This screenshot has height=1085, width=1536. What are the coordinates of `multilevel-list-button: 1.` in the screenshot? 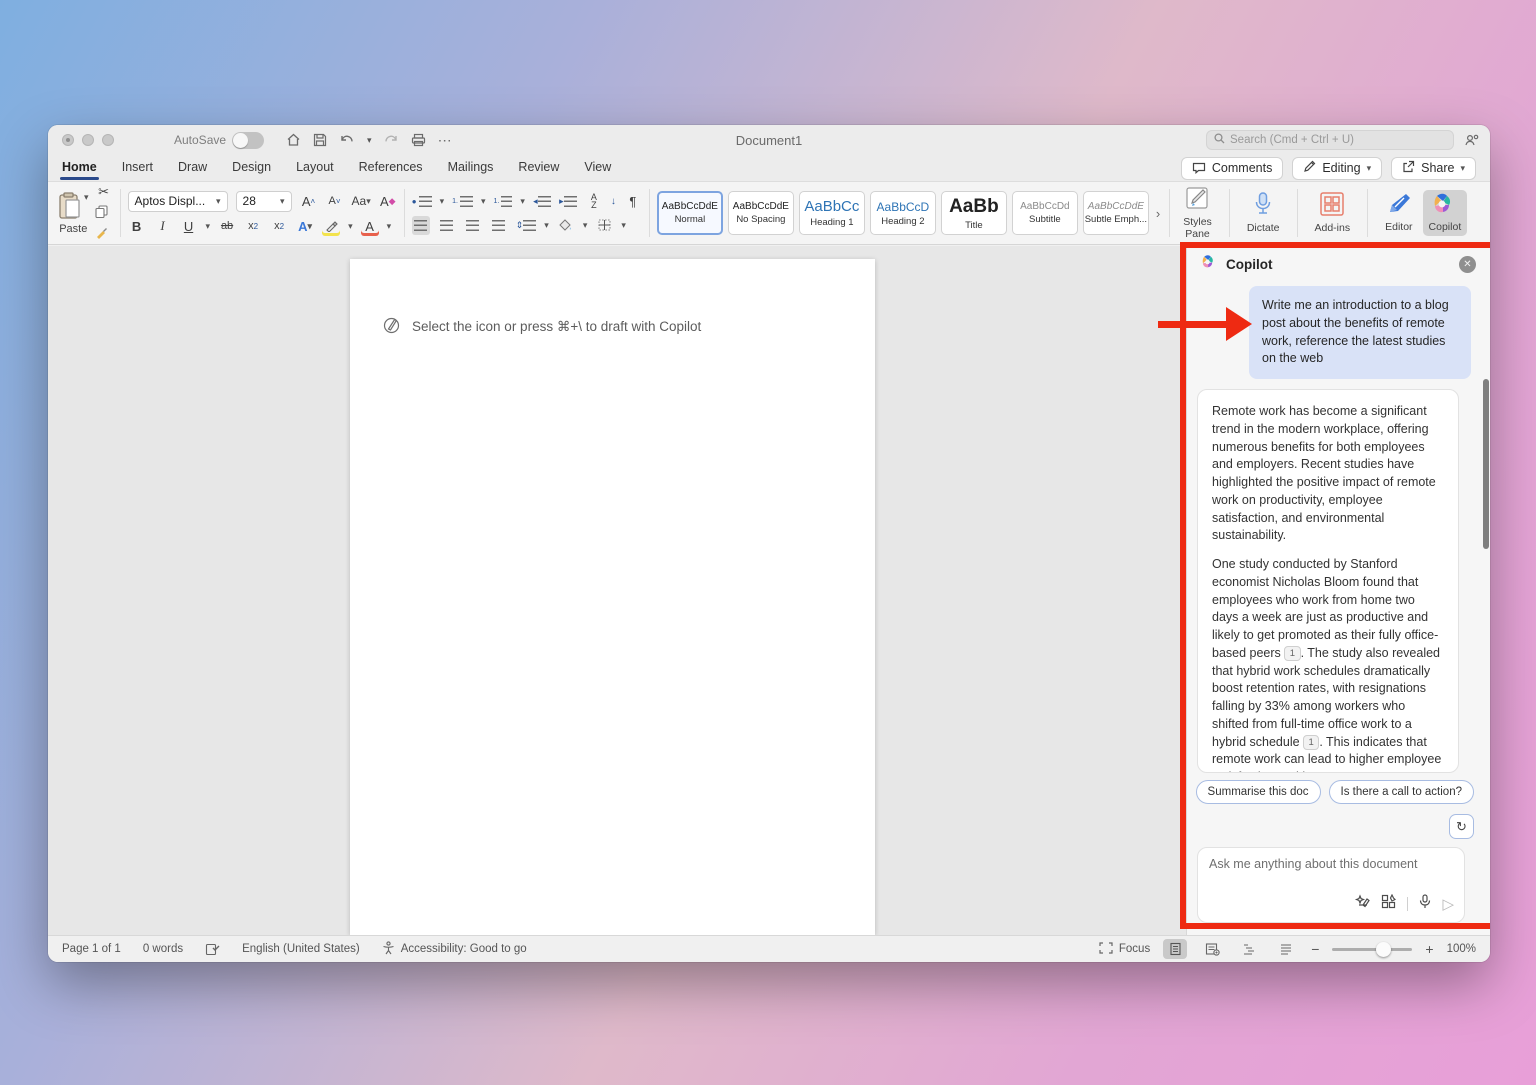 It's located at (503, 201).